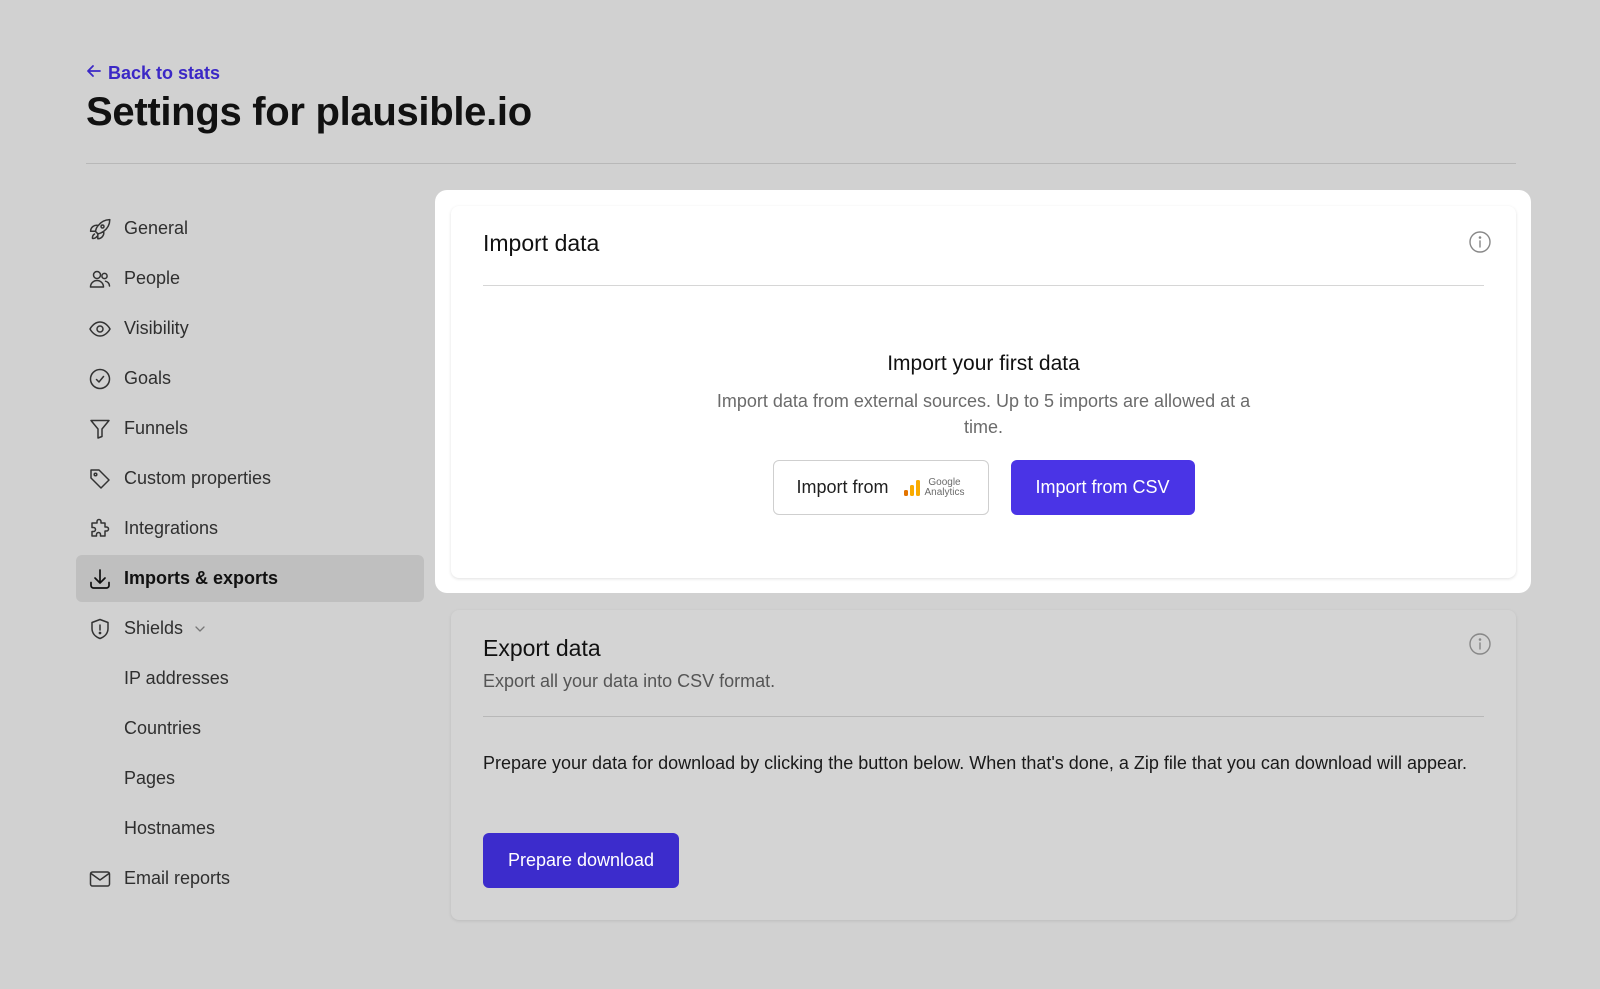  I want to click on sidebar-item-countries: Countries, so click(250, 728).